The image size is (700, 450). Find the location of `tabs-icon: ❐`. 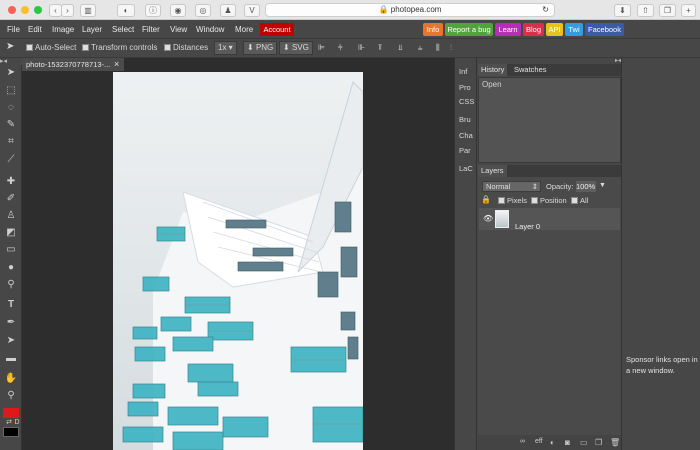

tabs-icon: ❐ is located at coordinates (667, 10).